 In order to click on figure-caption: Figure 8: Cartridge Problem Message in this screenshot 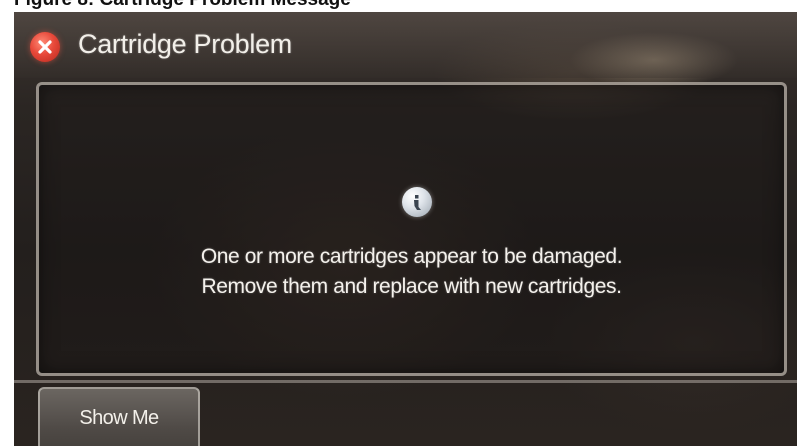, I will do `click(398, 6)`.